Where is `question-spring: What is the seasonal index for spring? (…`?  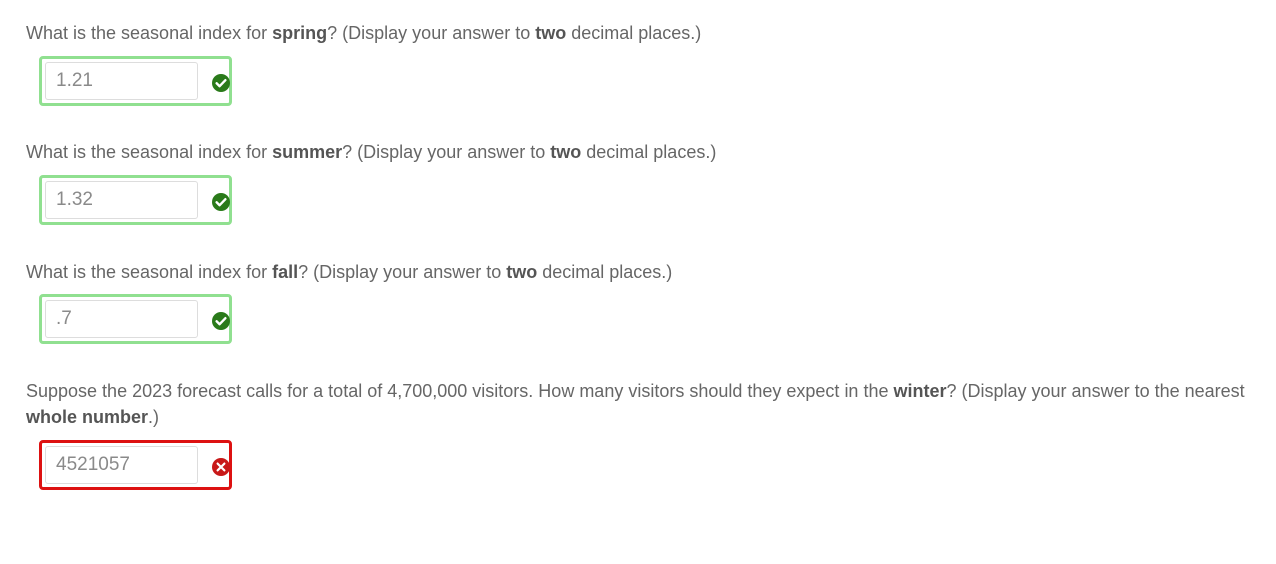
question-spring: What is the seasonal index for spring? (… is located at coordinates (364, 33).